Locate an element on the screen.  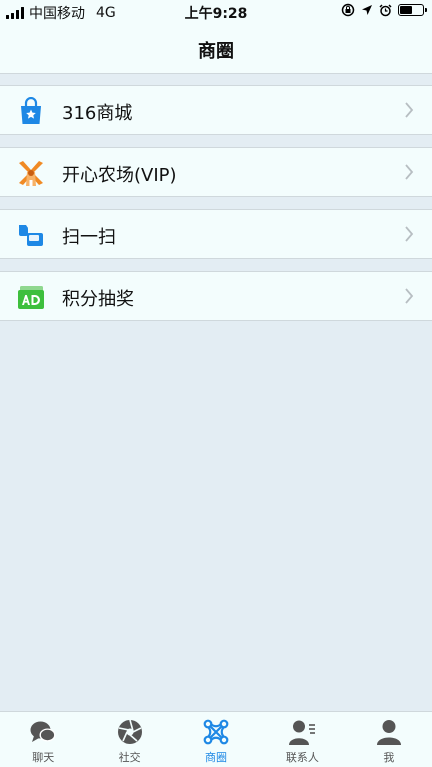
menu-item-label: 积分抽奖 is located at coordinates (98, 299).